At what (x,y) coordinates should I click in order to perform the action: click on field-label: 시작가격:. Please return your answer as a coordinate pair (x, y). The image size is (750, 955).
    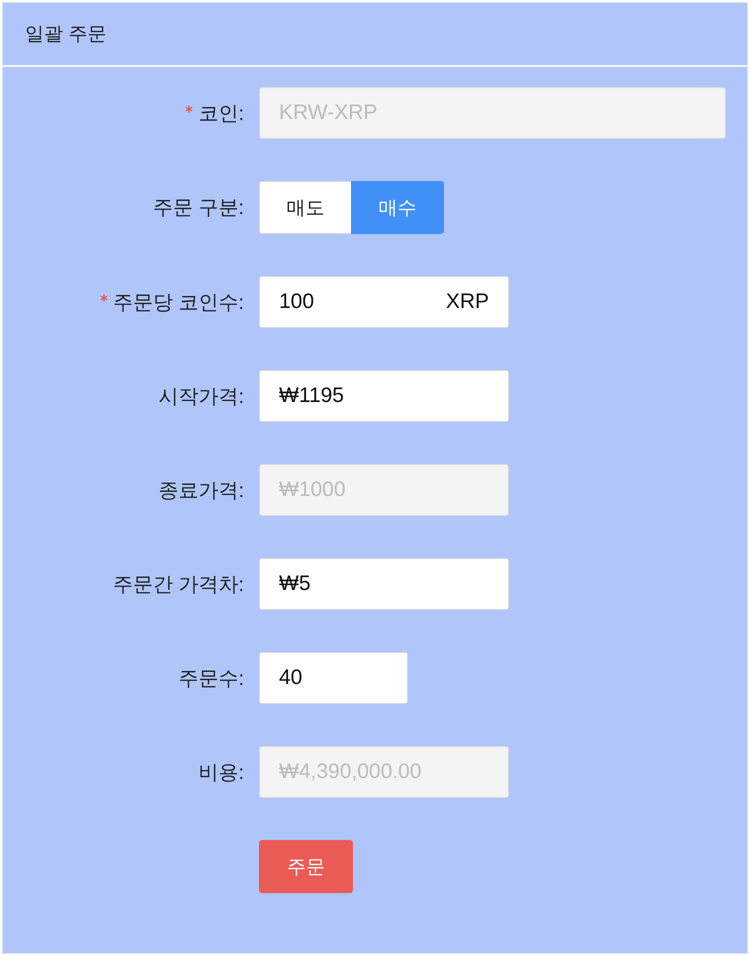
    Looking at the image, I should click on (201, 397).